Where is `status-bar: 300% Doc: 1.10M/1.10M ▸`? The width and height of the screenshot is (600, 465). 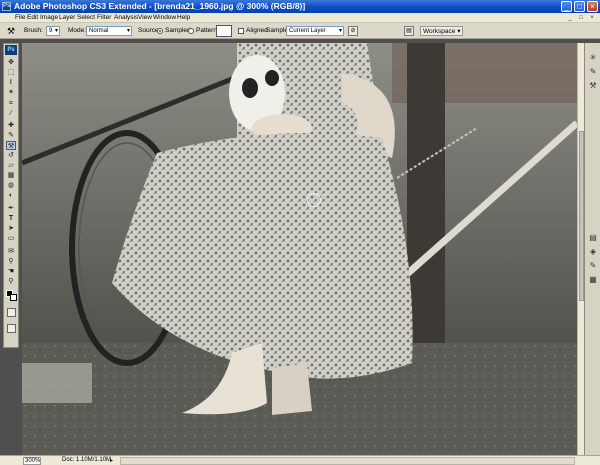 status-bar: 300% Doc: 1.10M/1.10M ▸ is located at coordinates (300, 460).